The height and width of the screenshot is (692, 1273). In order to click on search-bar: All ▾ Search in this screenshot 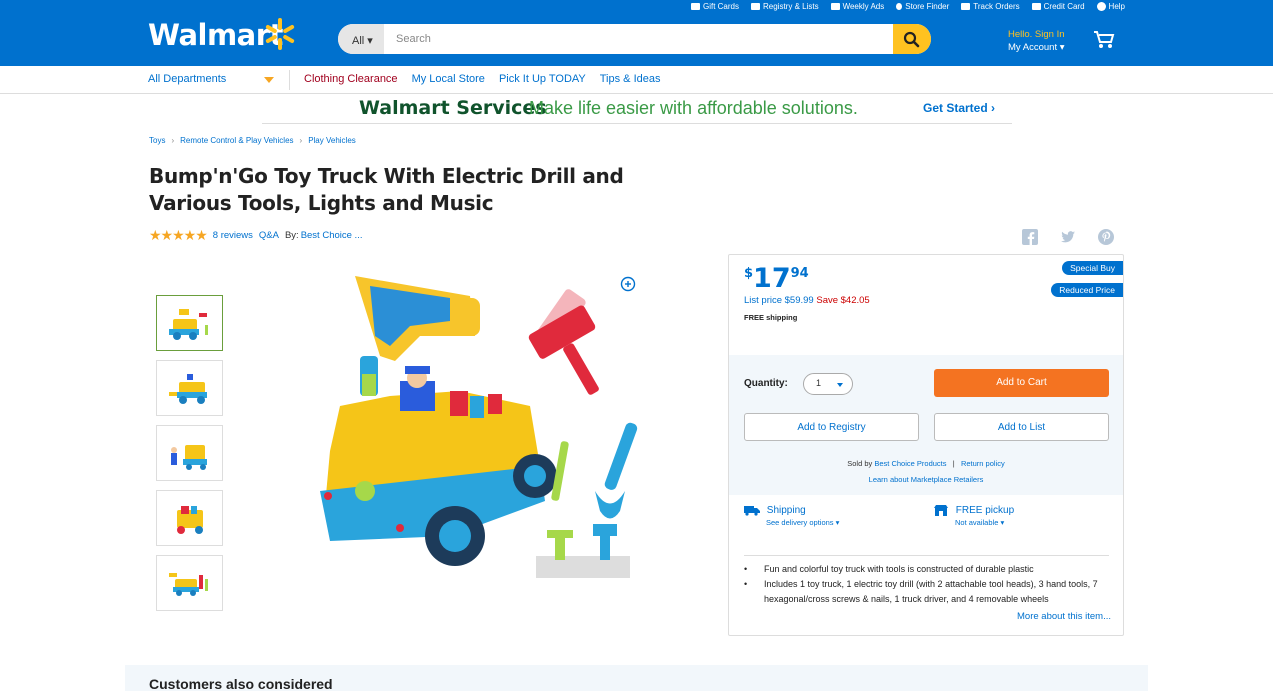, I will do `click(634, 39)`.